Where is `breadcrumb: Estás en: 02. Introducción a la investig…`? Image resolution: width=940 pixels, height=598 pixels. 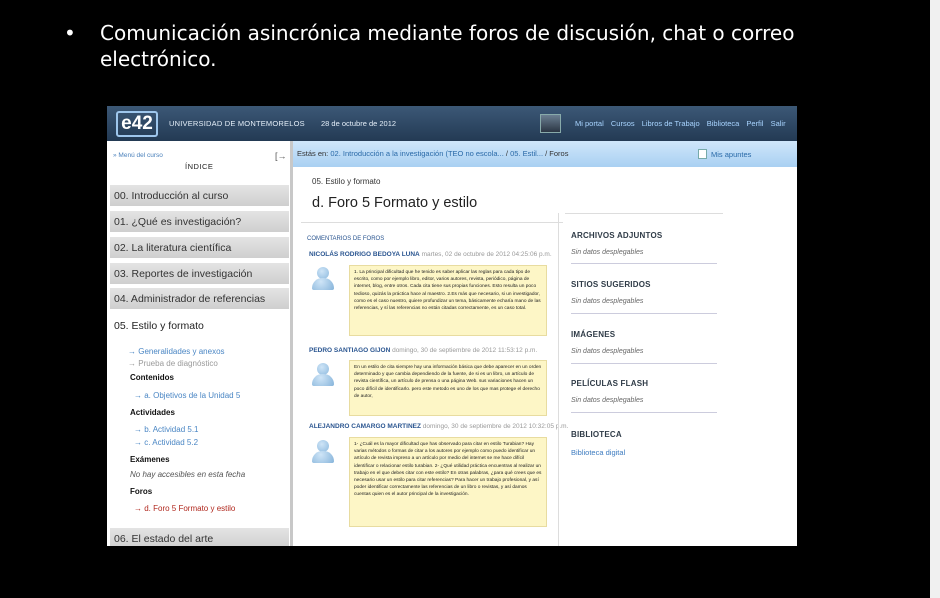 breadcrumb: Estás en: 02. Introducción a la investig… is located at coordinates (432, 153).